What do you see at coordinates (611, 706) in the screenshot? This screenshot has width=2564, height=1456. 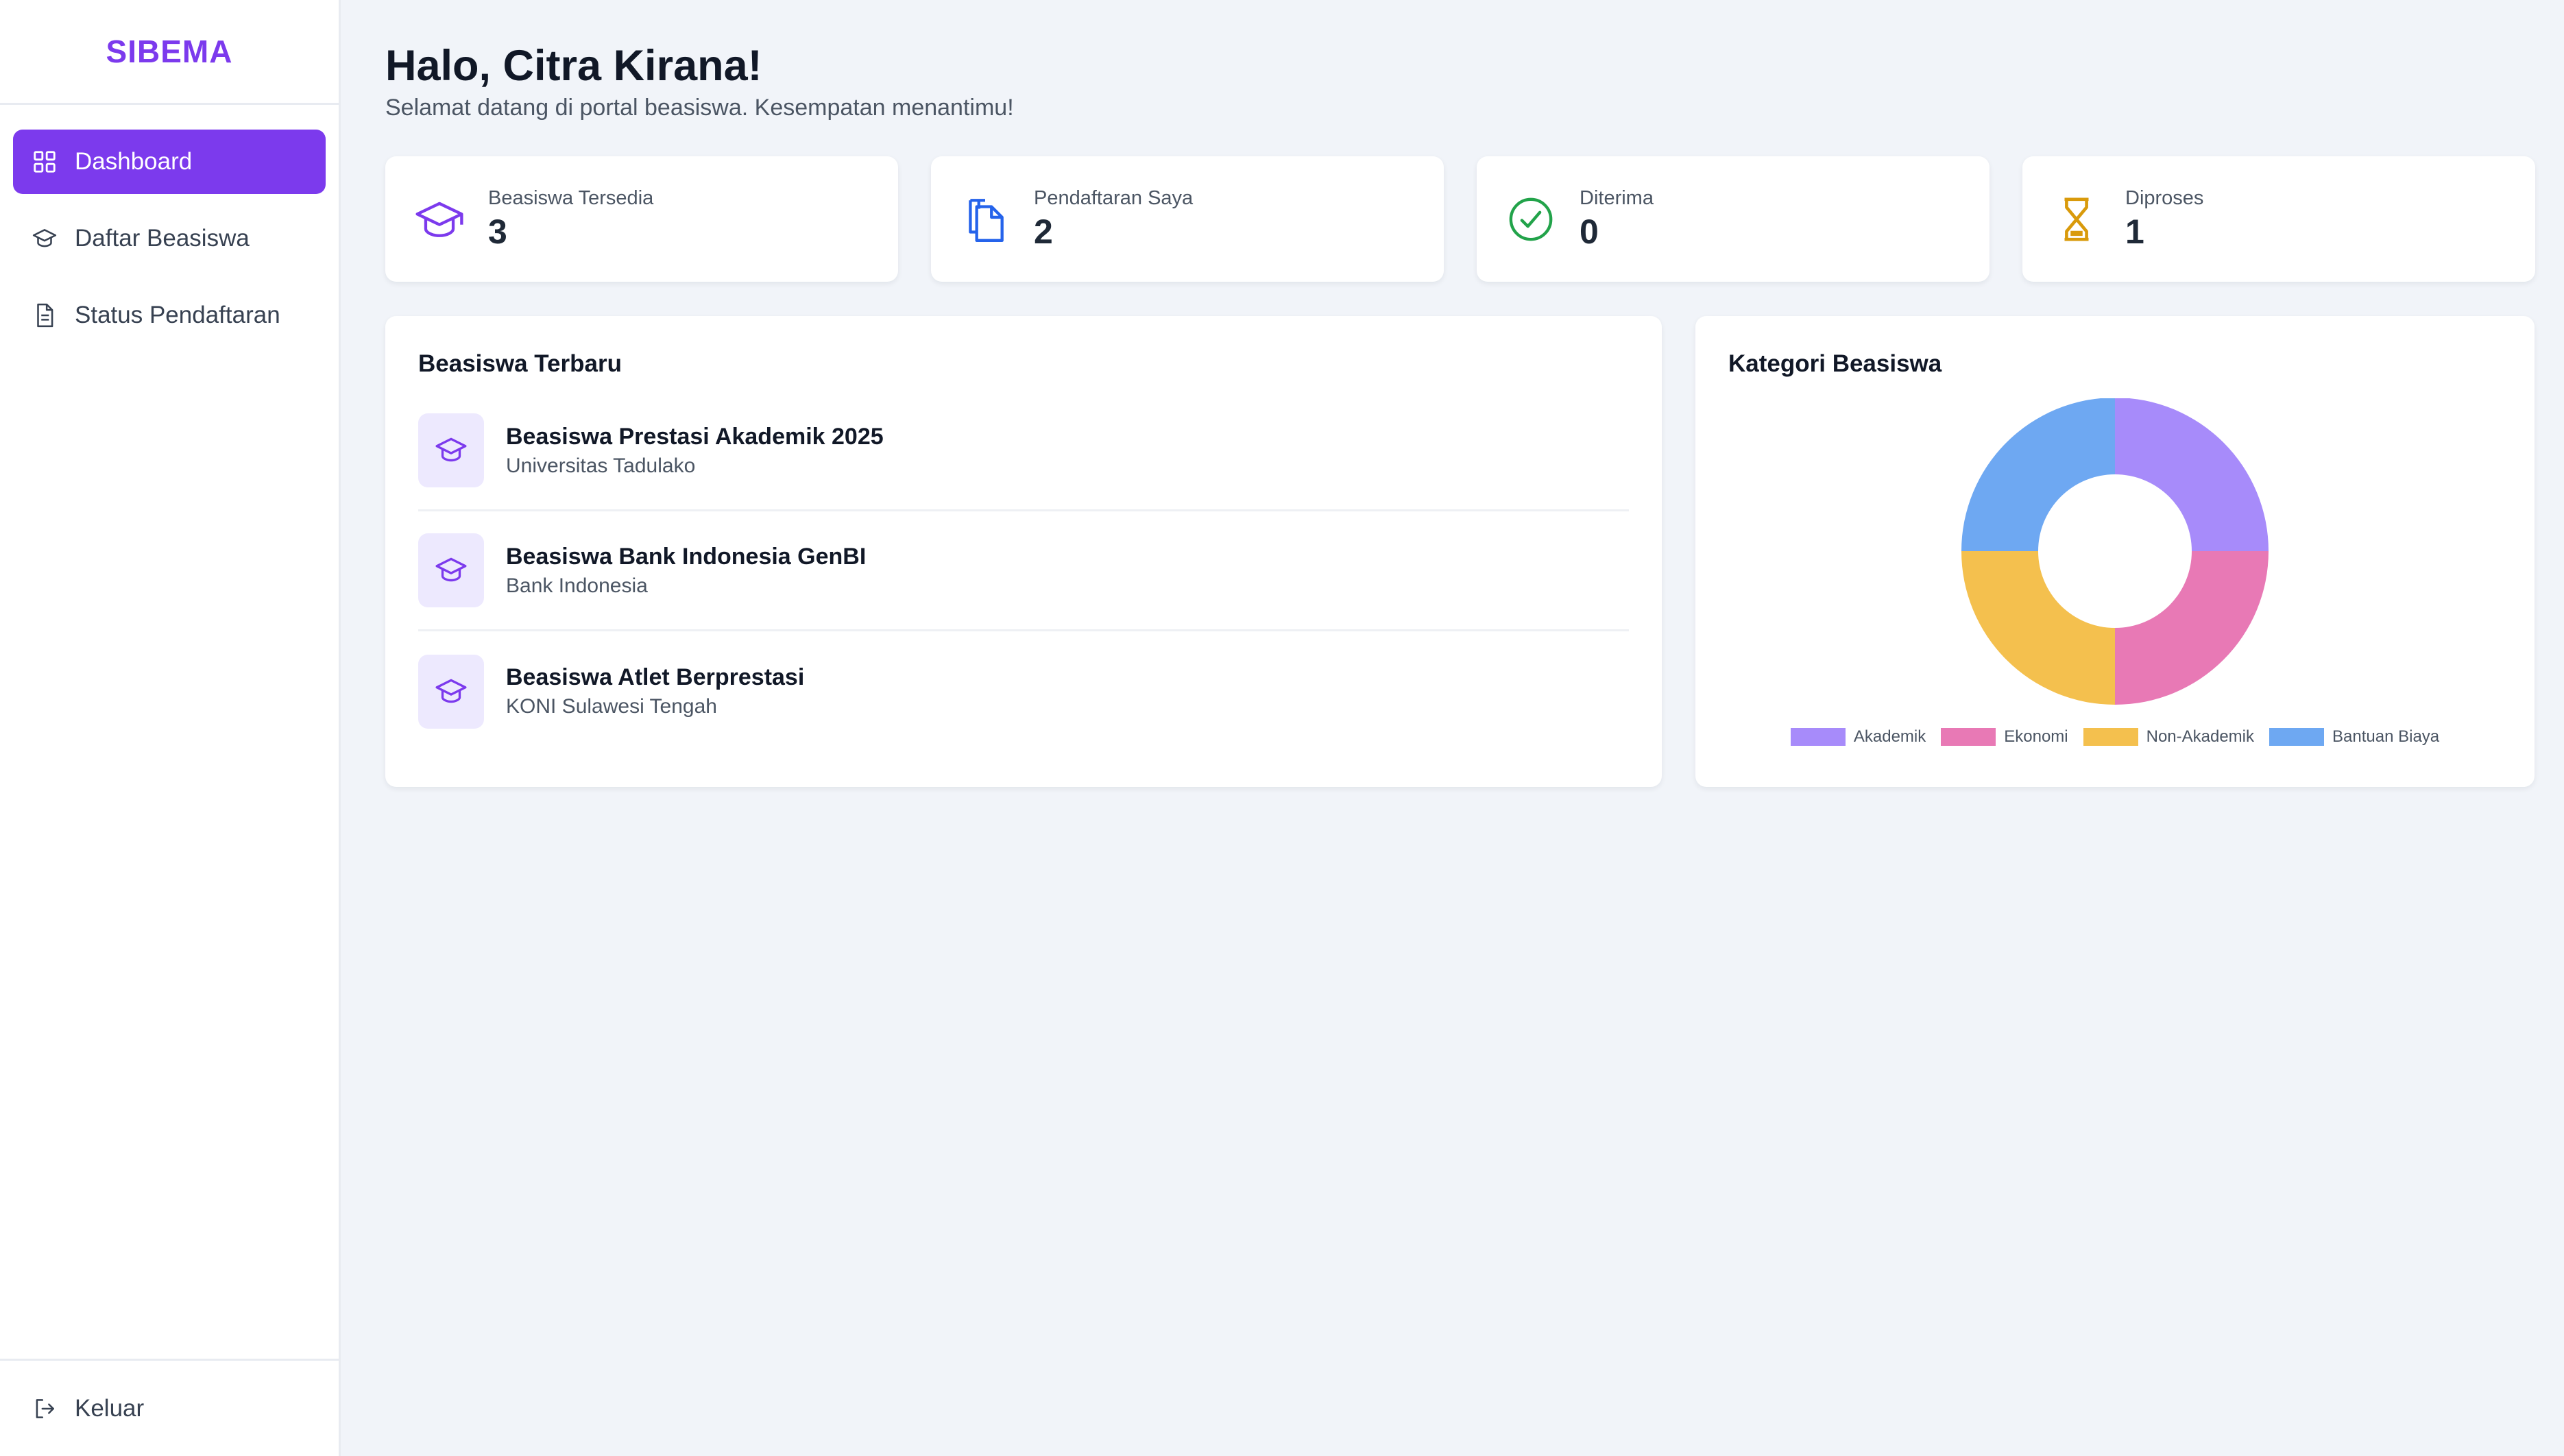 I see `scholarship-provider: KONI Sulawesi Tengah` at bounding box center [611, 706].